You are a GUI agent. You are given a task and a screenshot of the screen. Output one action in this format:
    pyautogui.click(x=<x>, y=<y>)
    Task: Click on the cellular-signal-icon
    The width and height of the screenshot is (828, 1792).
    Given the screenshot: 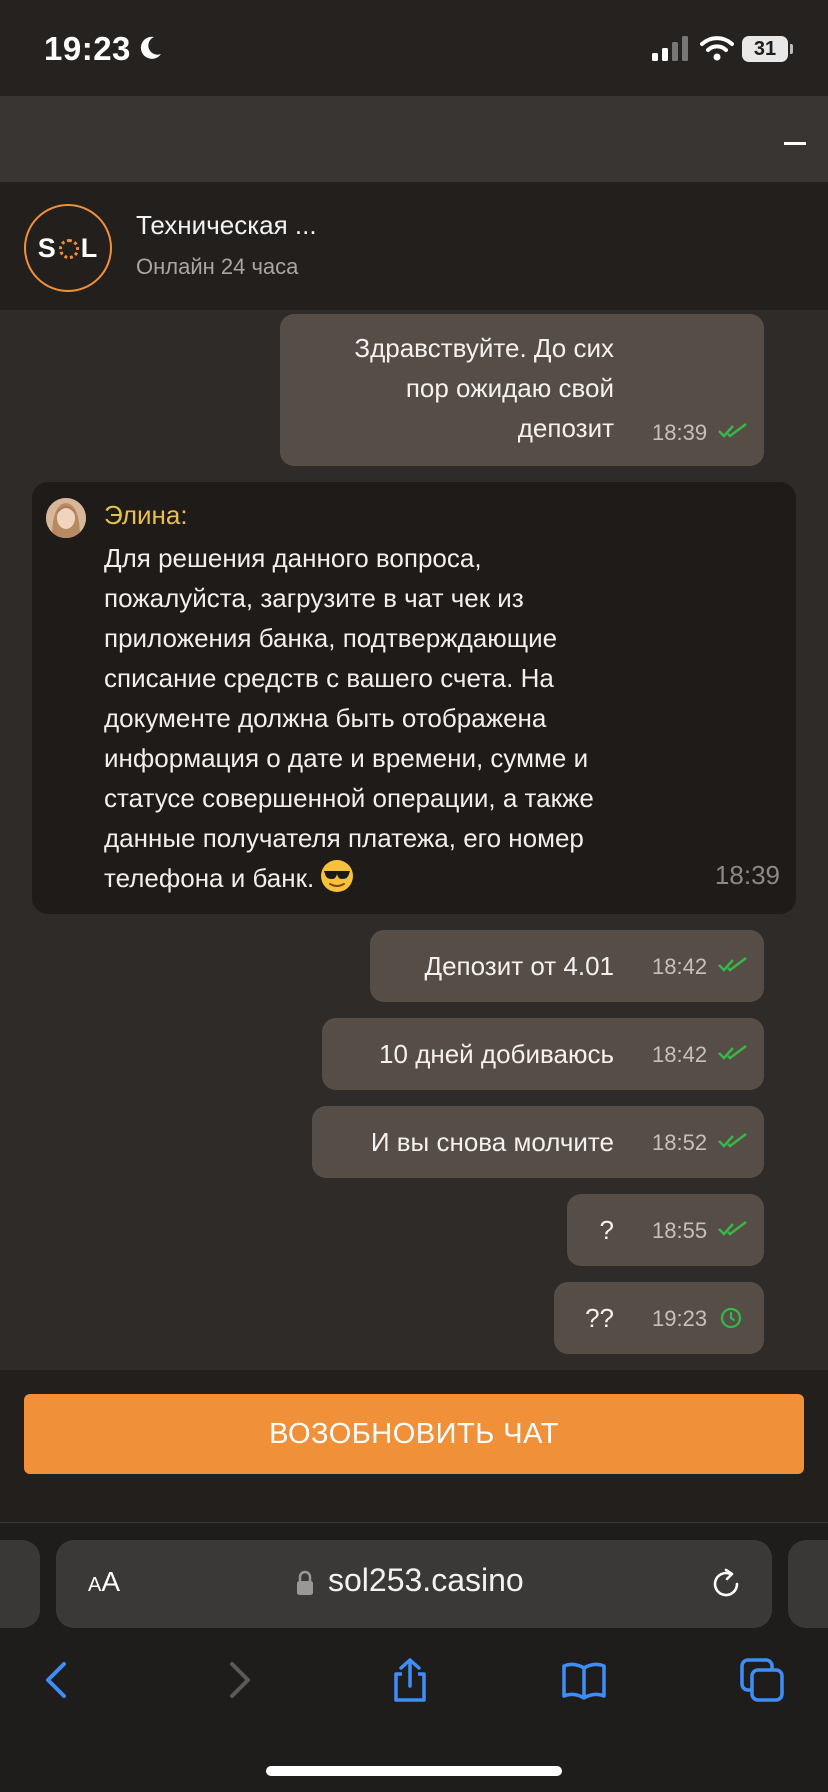 What is the action you would take?
    pyautogui.click(x=670, y=48)
    